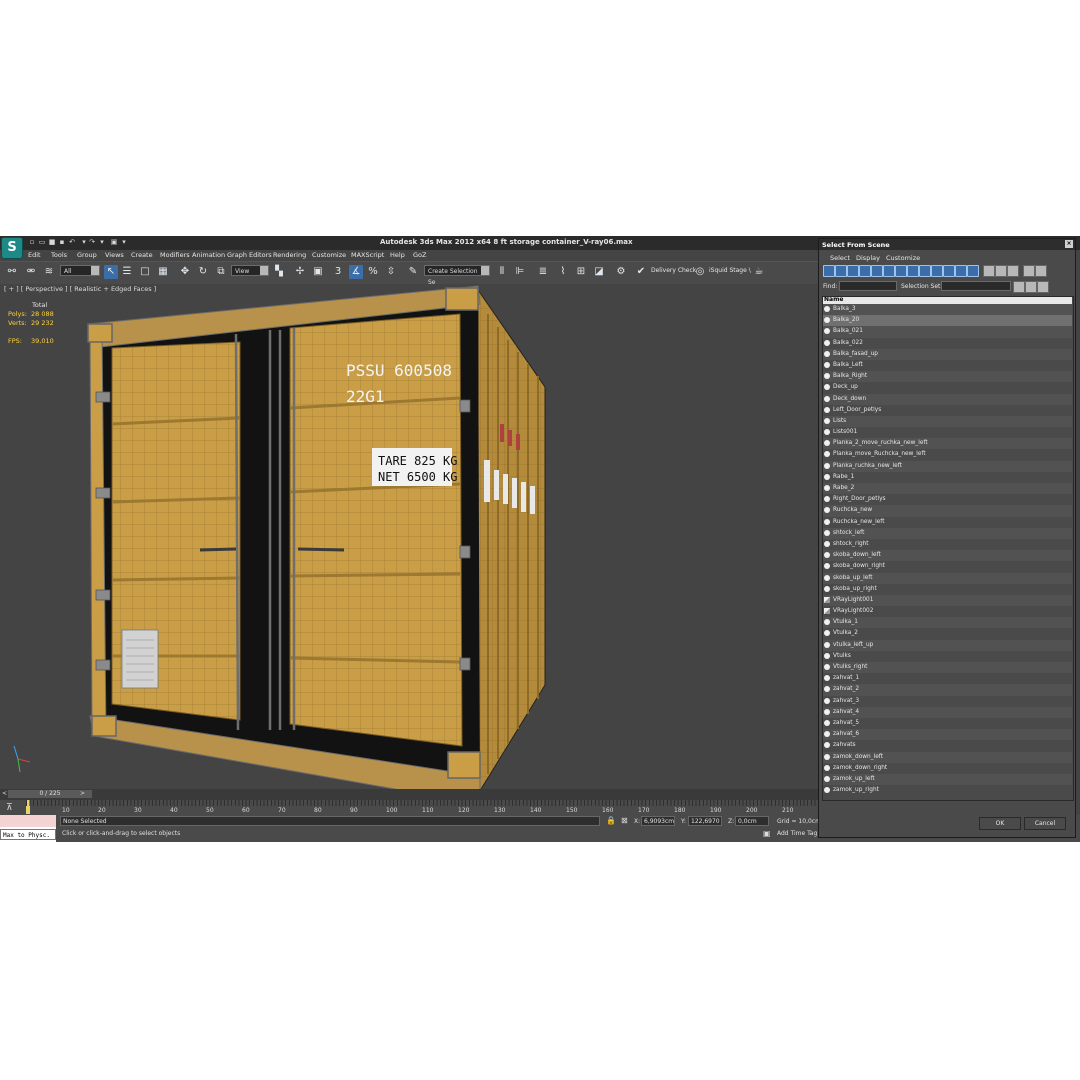 The image size is (1080, 1080). What do you see at coordinates (1069, 244) in the screenshot?
I see `dialog-close-icon: ×` at bounding box center [1069, 244].